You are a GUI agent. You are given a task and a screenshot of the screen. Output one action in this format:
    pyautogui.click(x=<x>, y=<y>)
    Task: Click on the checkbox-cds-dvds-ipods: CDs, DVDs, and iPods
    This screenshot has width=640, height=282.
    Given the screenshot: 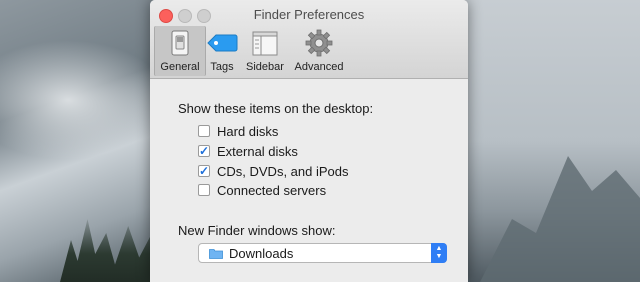 What is the action you would take?
    pyautogui.click(x=273, y=171)
    